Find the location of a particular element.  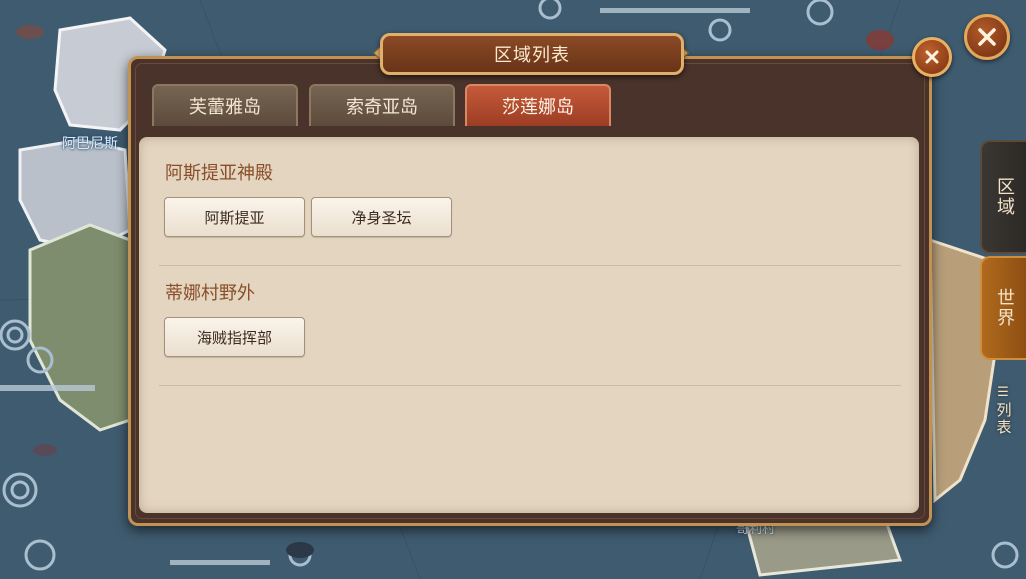

side-tab-world: 世界 is located at coordinates (1003, 308).